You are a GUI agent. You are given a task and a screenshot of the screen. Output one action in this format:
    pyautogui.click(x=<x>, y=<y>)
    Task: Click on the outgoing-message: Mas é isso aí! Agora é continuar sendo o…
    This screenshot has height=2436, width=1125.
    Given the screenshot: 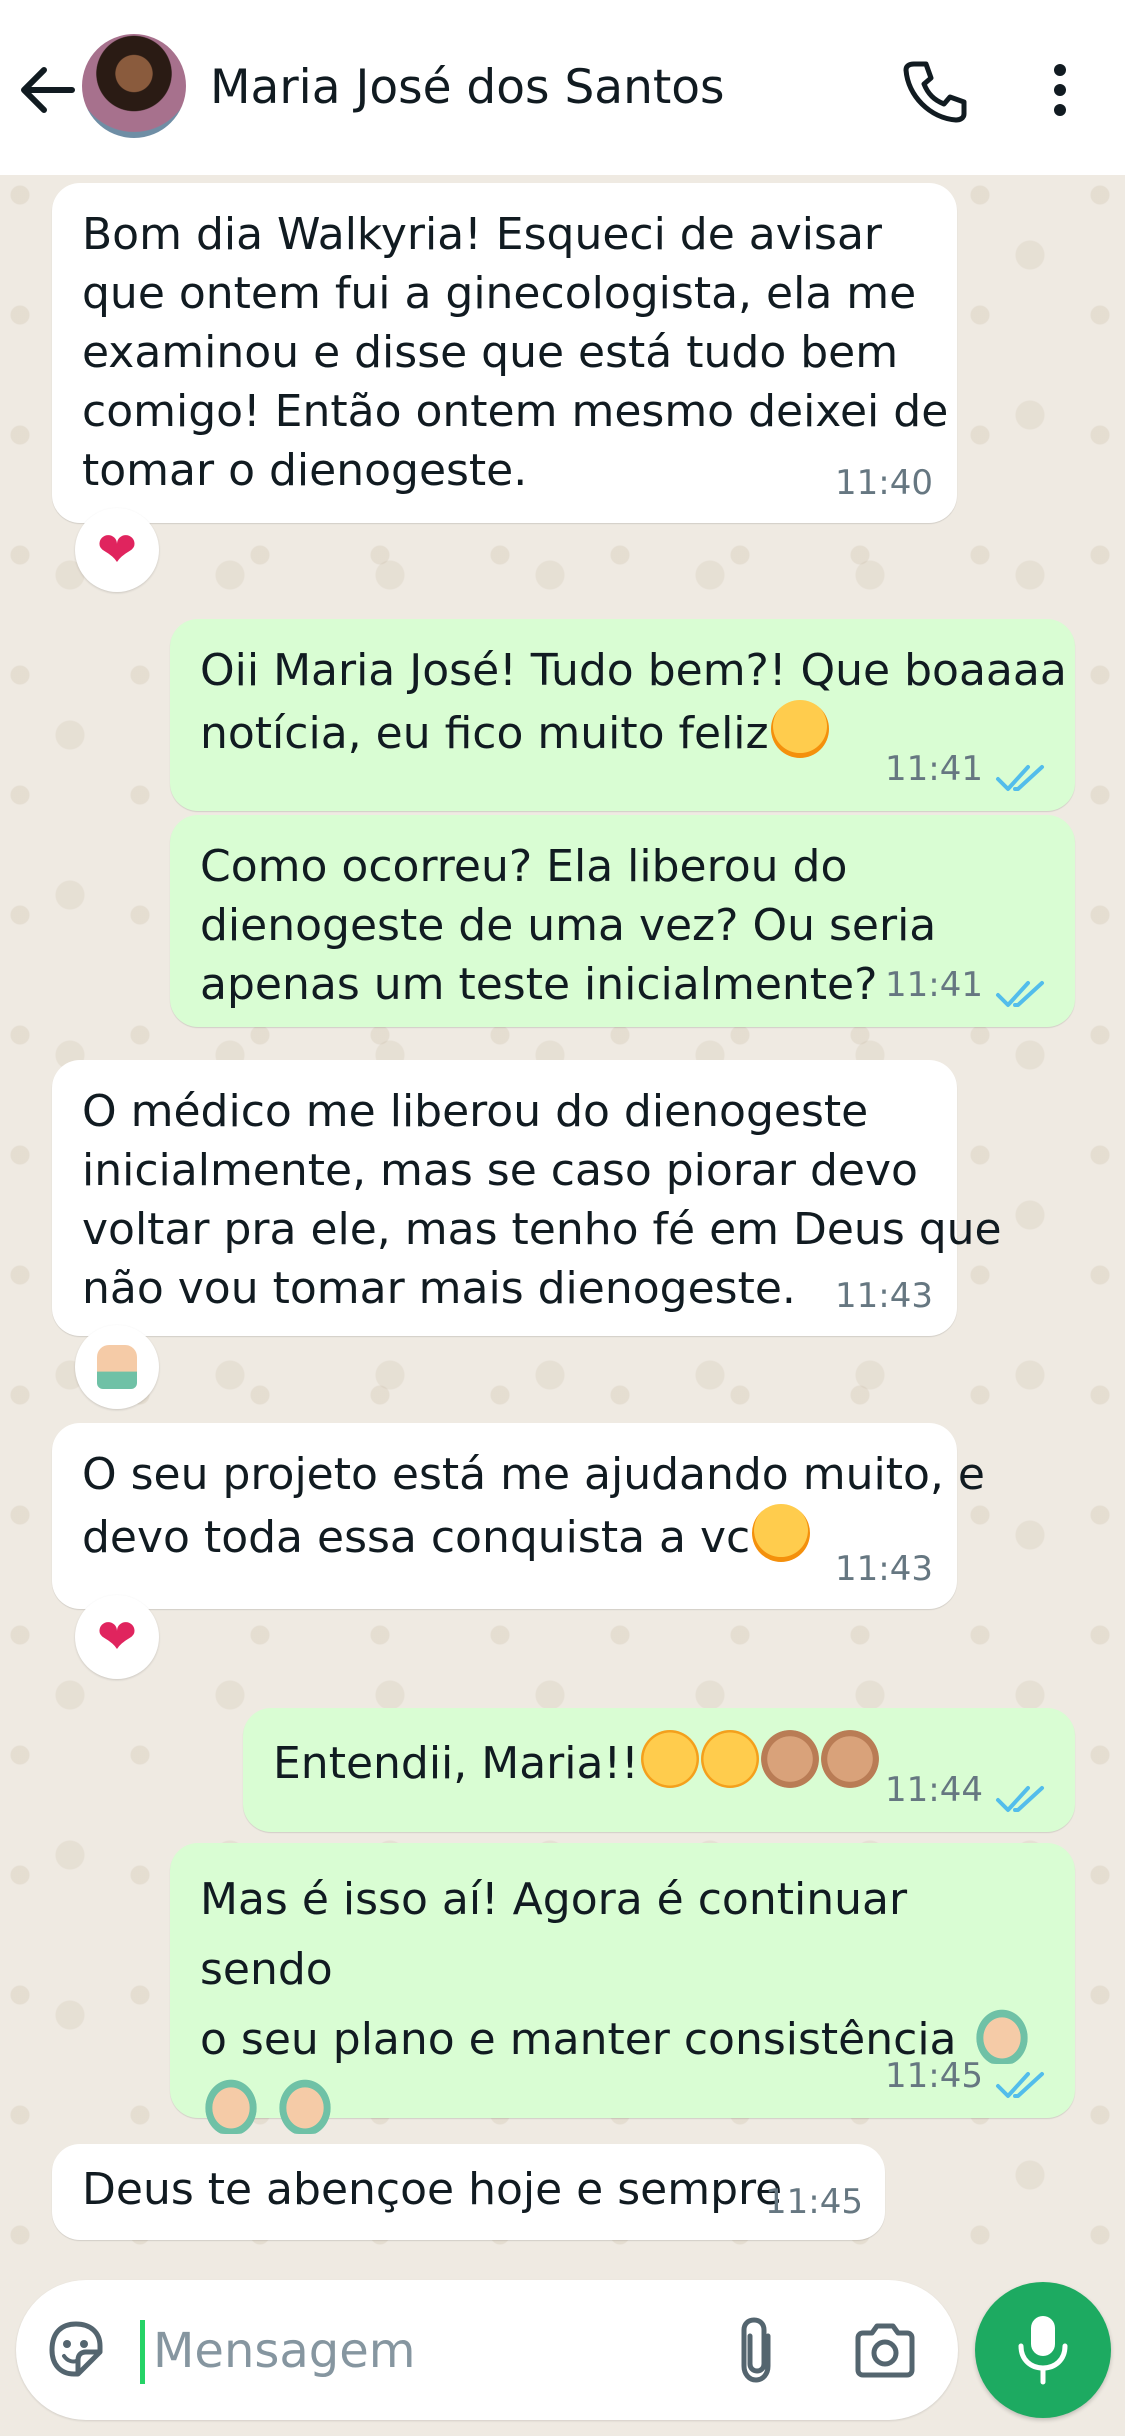 What is the action you would take?
    pyautogui.click(x=622, y=1988)
    